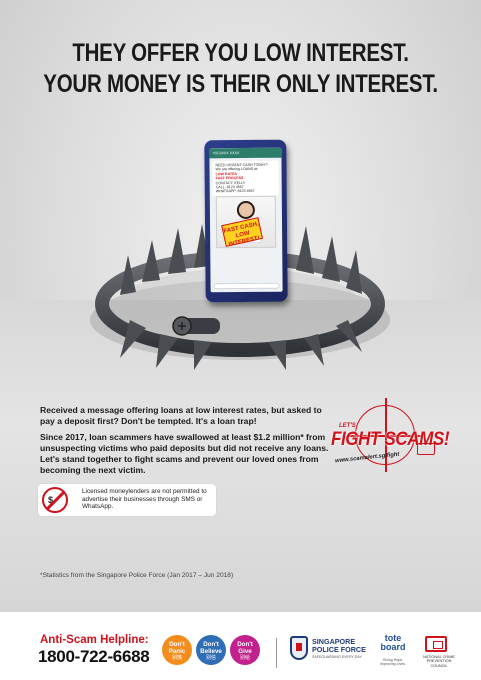  I want to click on dont-give-badge: Don't Give 别给, so click(245, 650).